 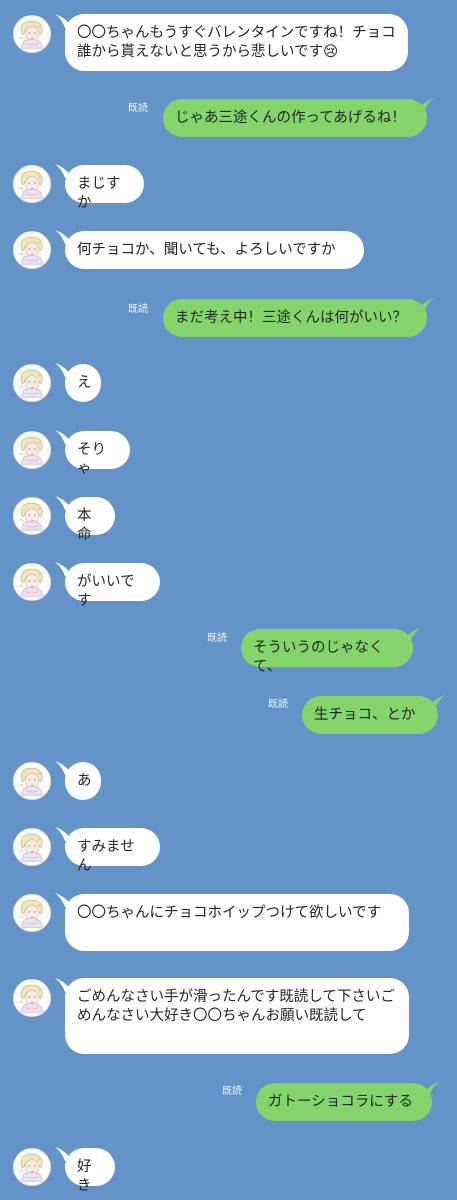 I want to click on message-bubble: 〇〇ちゃんもうすぐバレンタインですね！チョコ誰から貰えないと思うから悲しいです😢, so click(x=236, y=42).